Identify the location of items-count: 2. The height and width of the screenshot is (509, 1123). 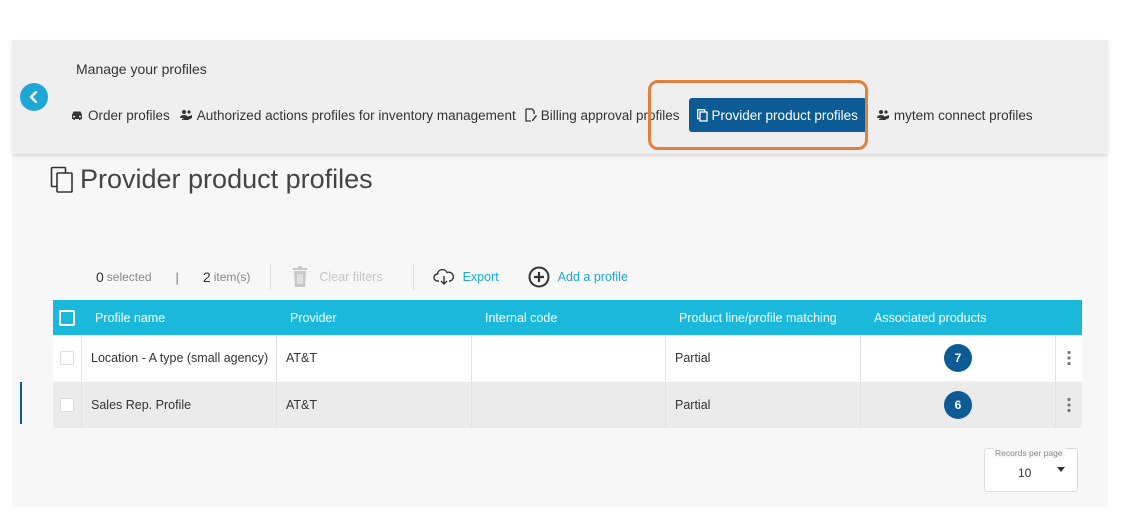
(206, 277).